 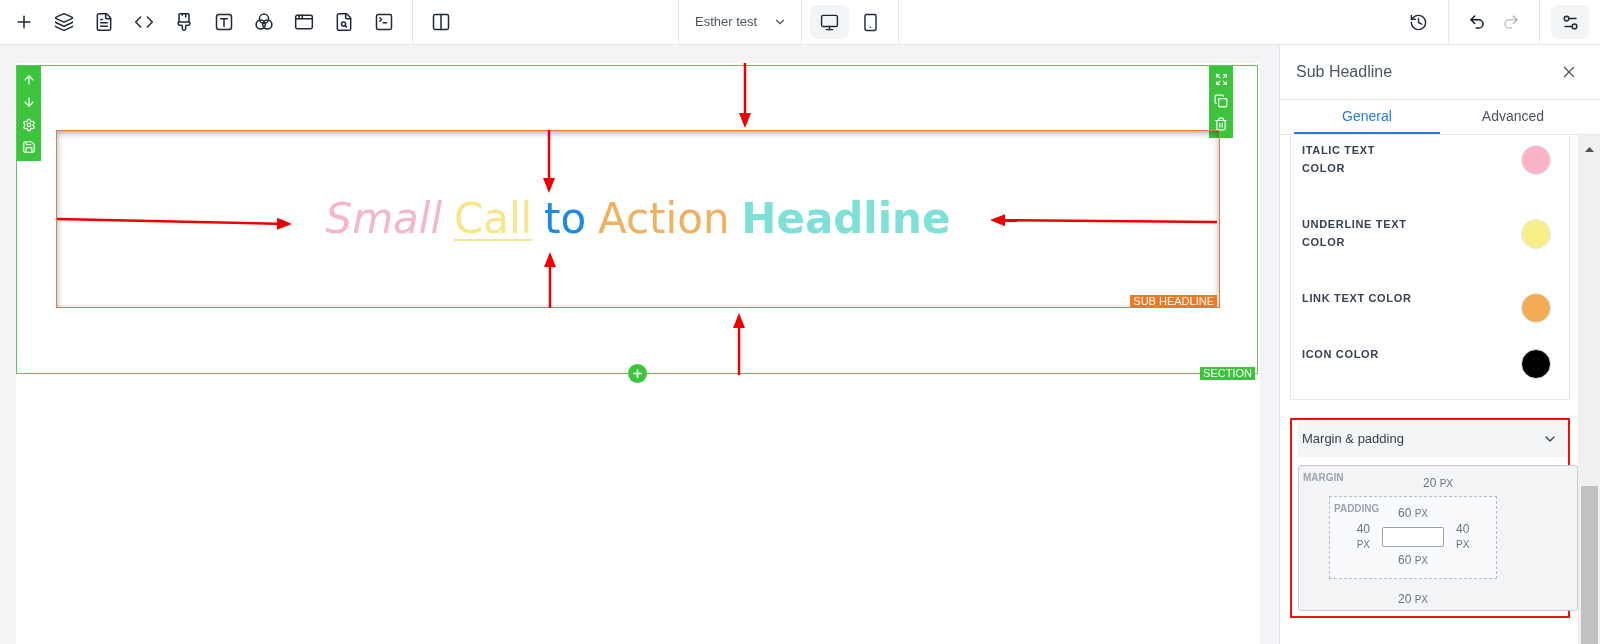 What do you see at coordinates (1412, 560) in the screenshot?
I see `padding-bottom-value: 60 PX` at bounding box center [1412, 560].